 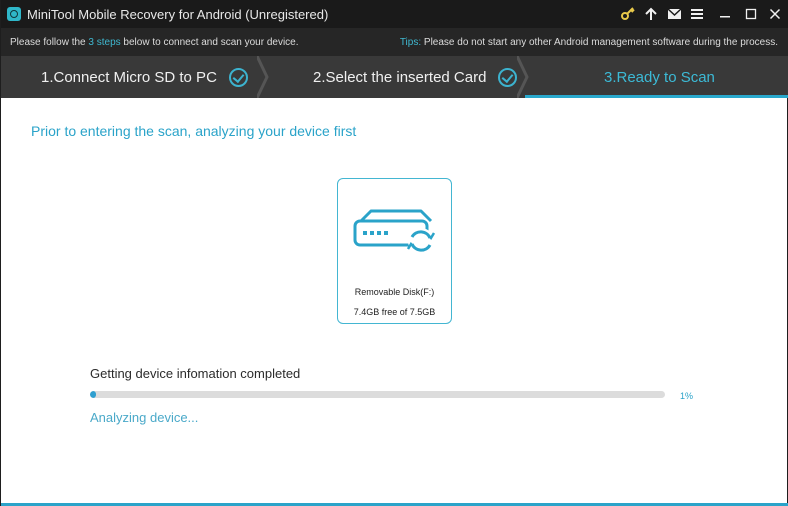 I want to click on status-text: Getting device infomation completed, so click(x=195, y=373).